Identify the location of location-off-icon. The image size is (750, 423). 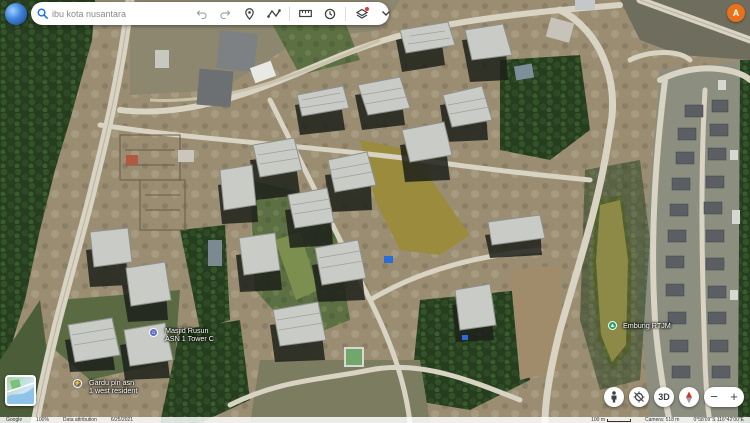
(639, 397).